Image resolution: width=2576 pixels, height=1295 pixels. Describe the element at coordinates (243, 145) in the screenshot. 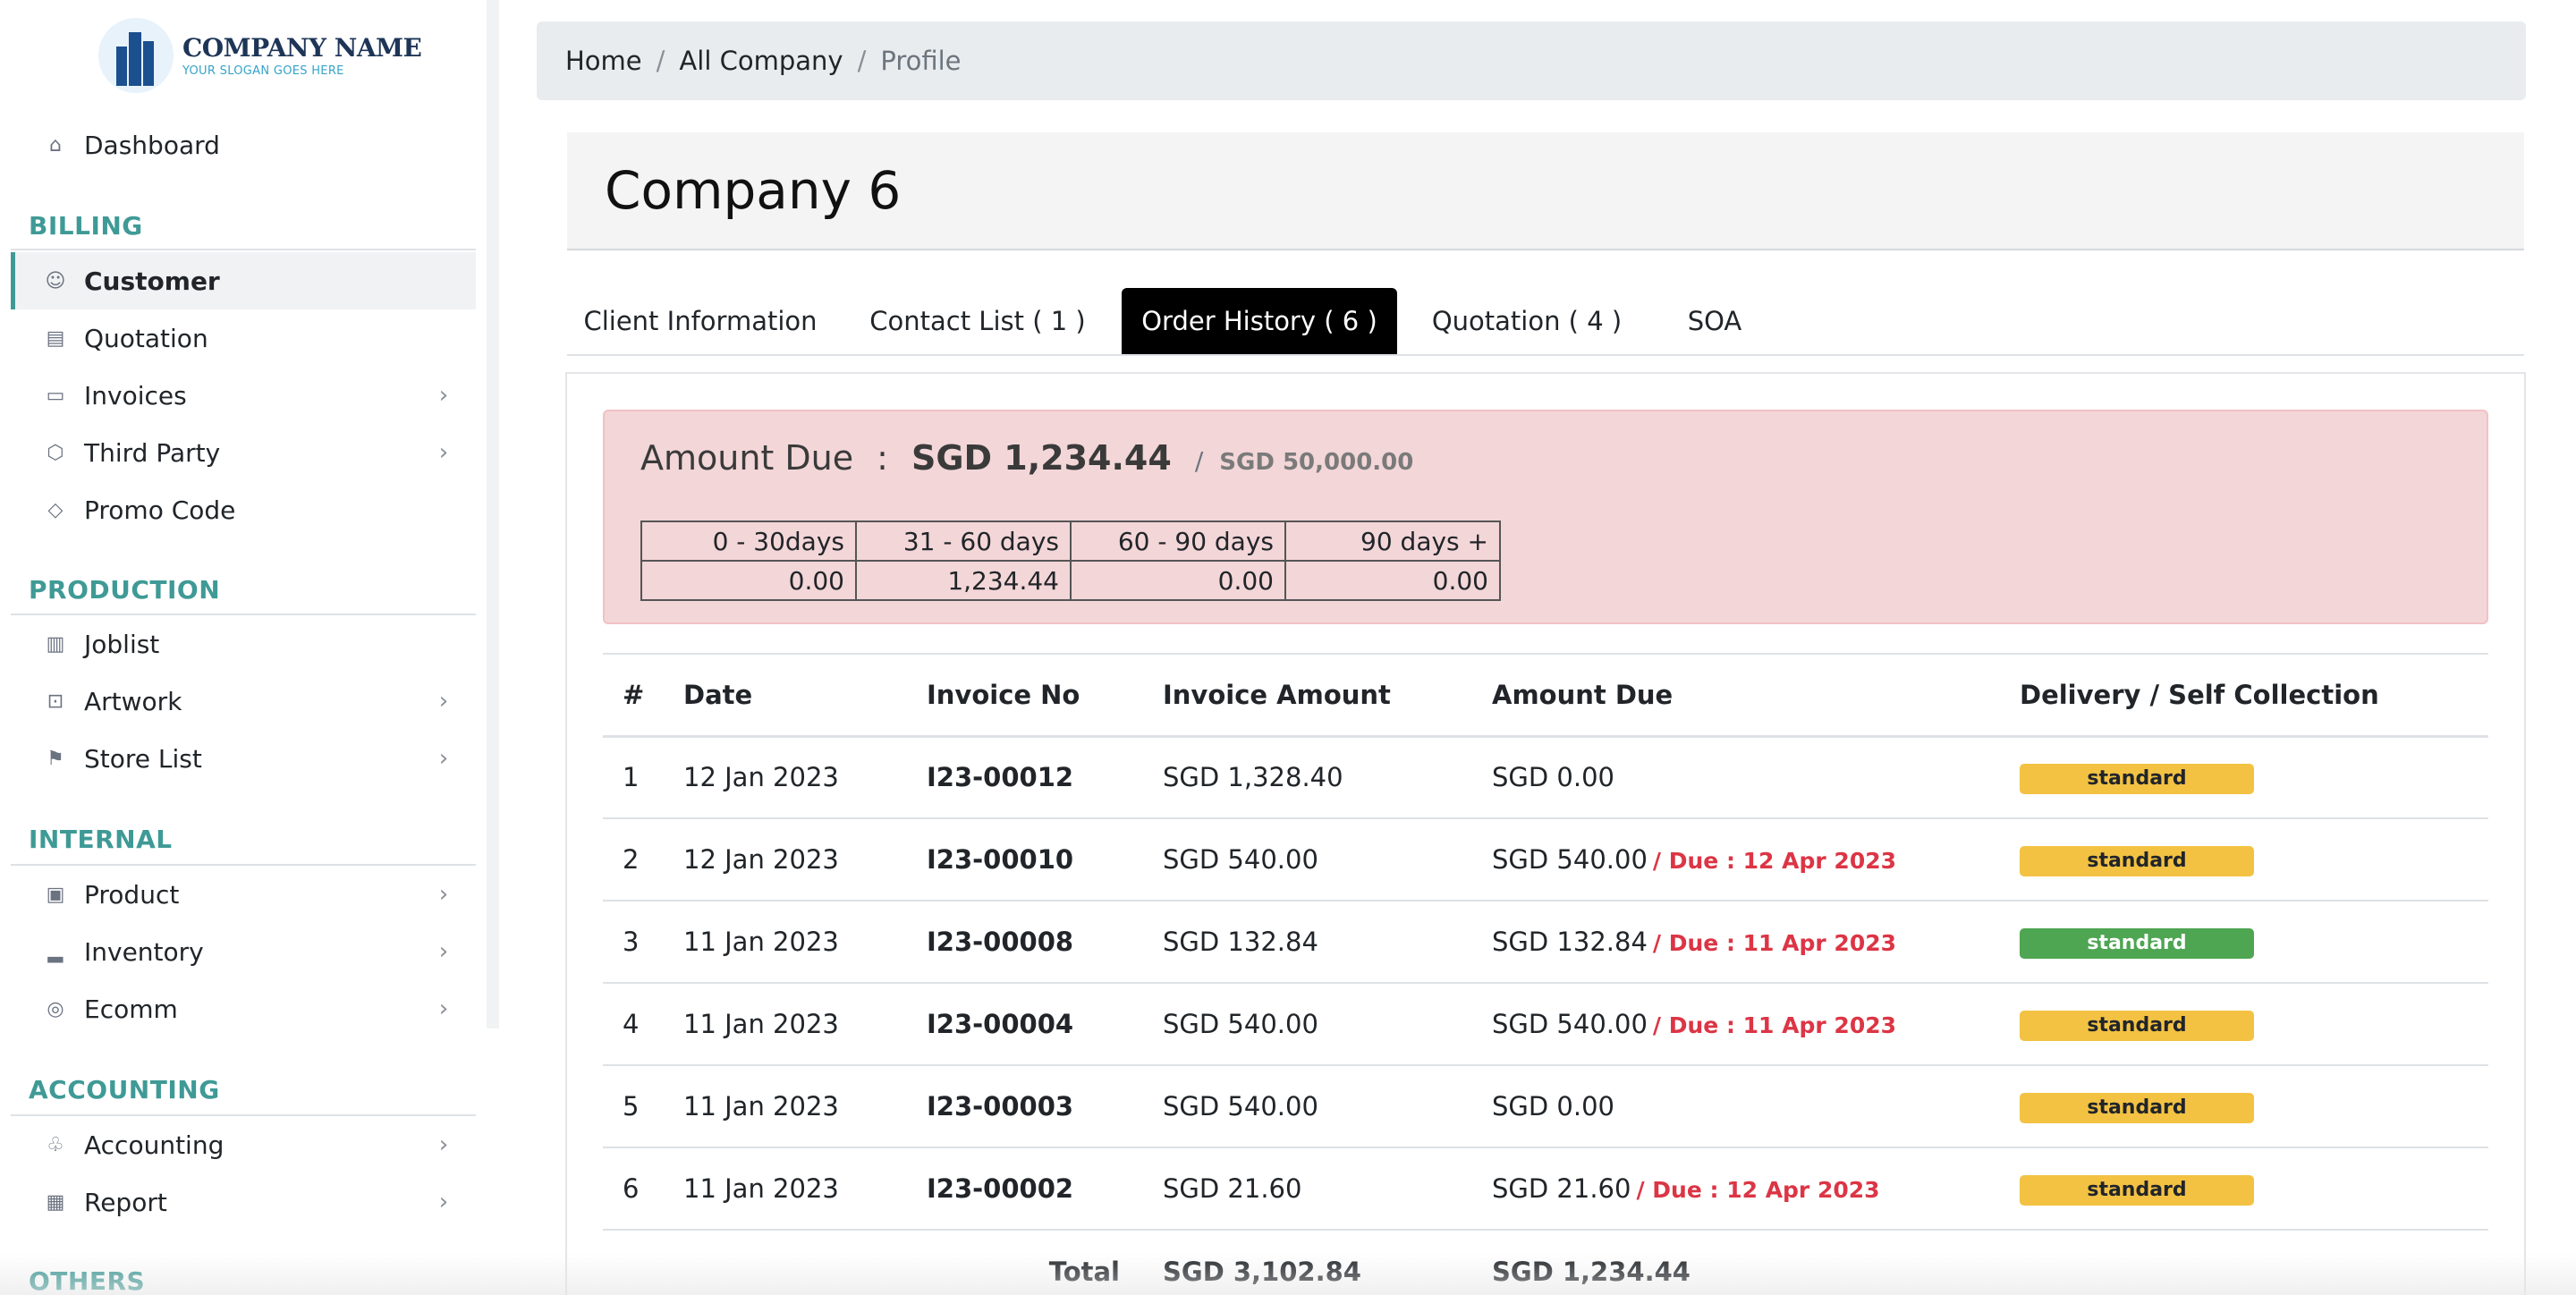

I see `sidebar-item-dashboard: ⌂ Dashboard` at that location.